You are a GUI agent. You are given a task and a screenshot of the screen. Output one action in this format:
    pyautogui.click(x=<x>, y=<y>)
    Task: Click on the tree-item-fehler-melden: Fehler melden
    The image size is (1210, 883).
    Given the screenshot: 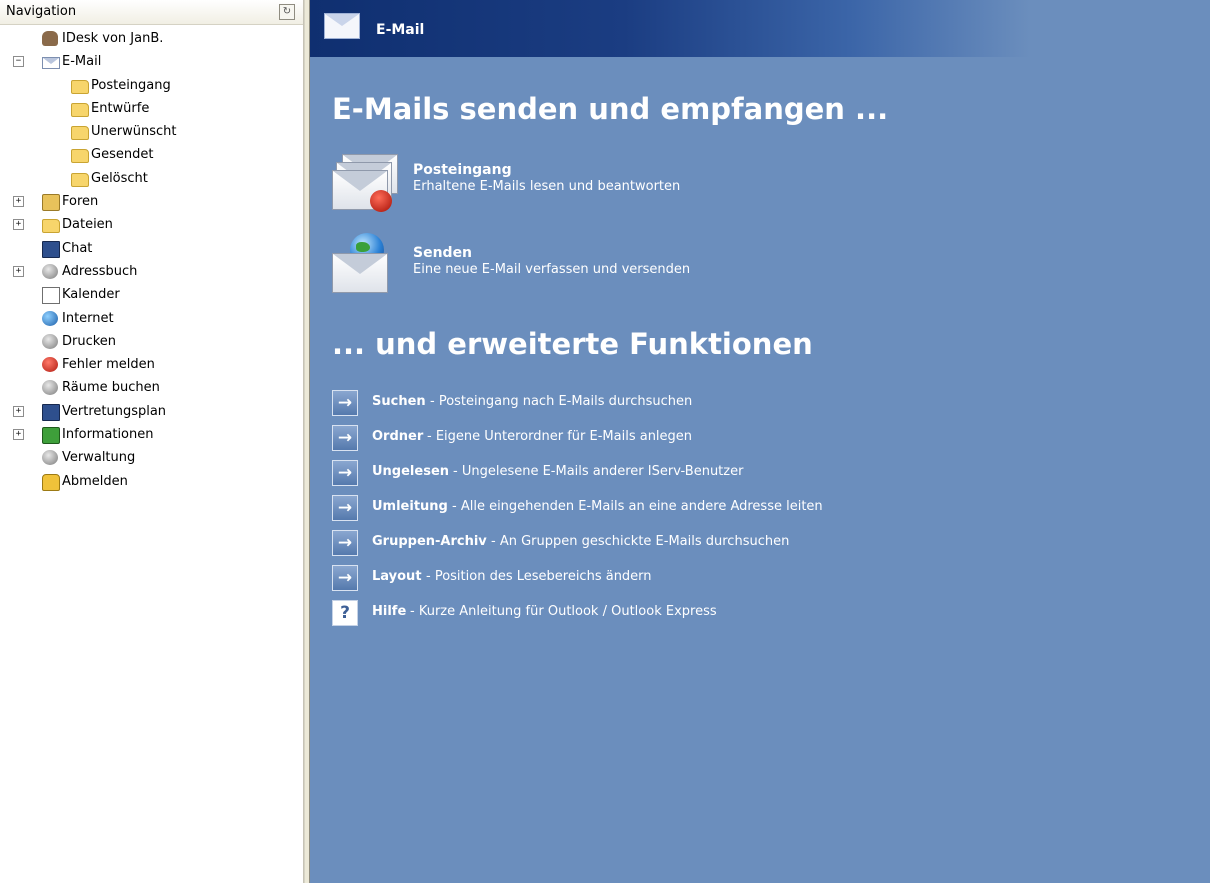 What is the action you would take?
    pyautogui.click(x=151, y=364)
    